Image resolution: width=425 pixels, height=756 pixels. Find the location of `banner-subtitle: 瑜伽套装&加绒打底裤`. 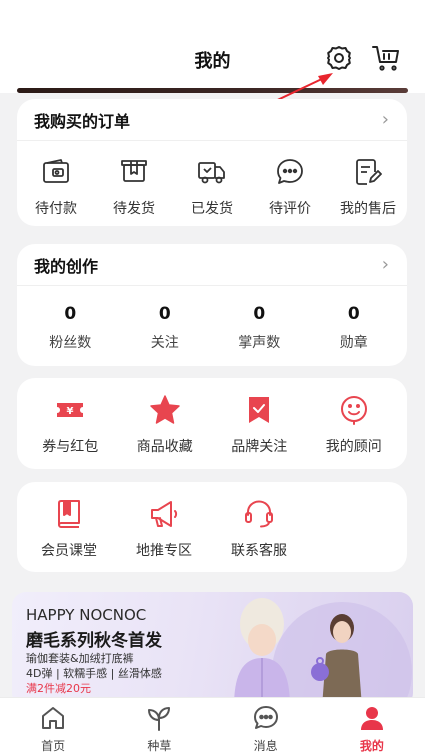

banner-subtitle: 瑜伽套装&加绒打底裤 is located at coordinates (80, 658).